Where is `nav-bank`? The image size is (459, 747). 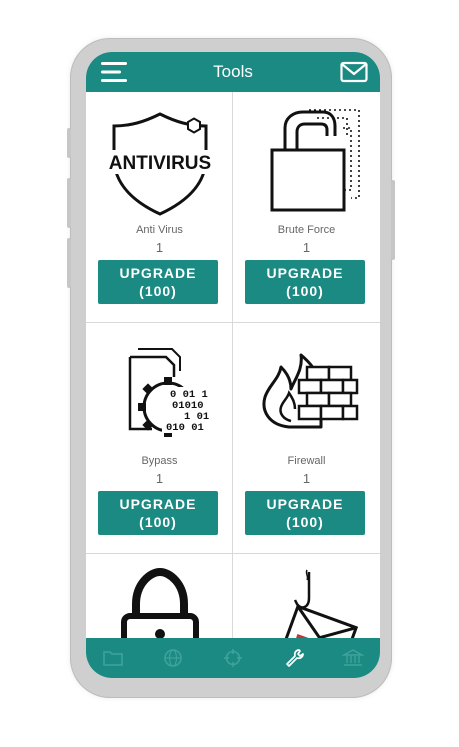 nav-bank is located at coordinates (353, 658).